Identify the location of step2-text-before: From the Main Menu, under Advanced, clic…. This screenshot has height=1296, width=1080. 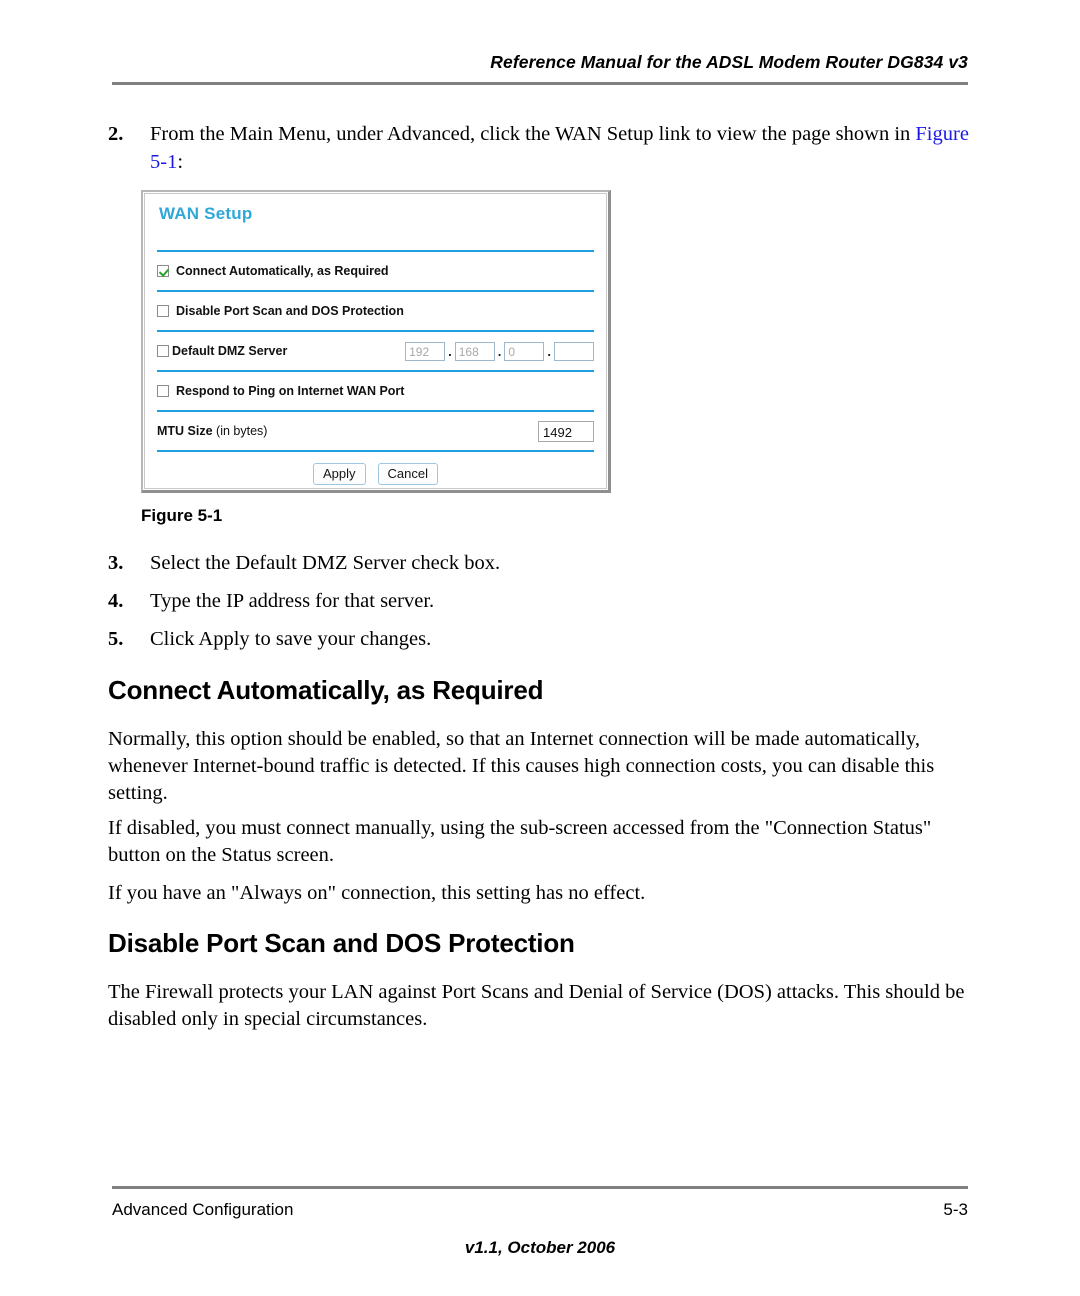
(533, 134).